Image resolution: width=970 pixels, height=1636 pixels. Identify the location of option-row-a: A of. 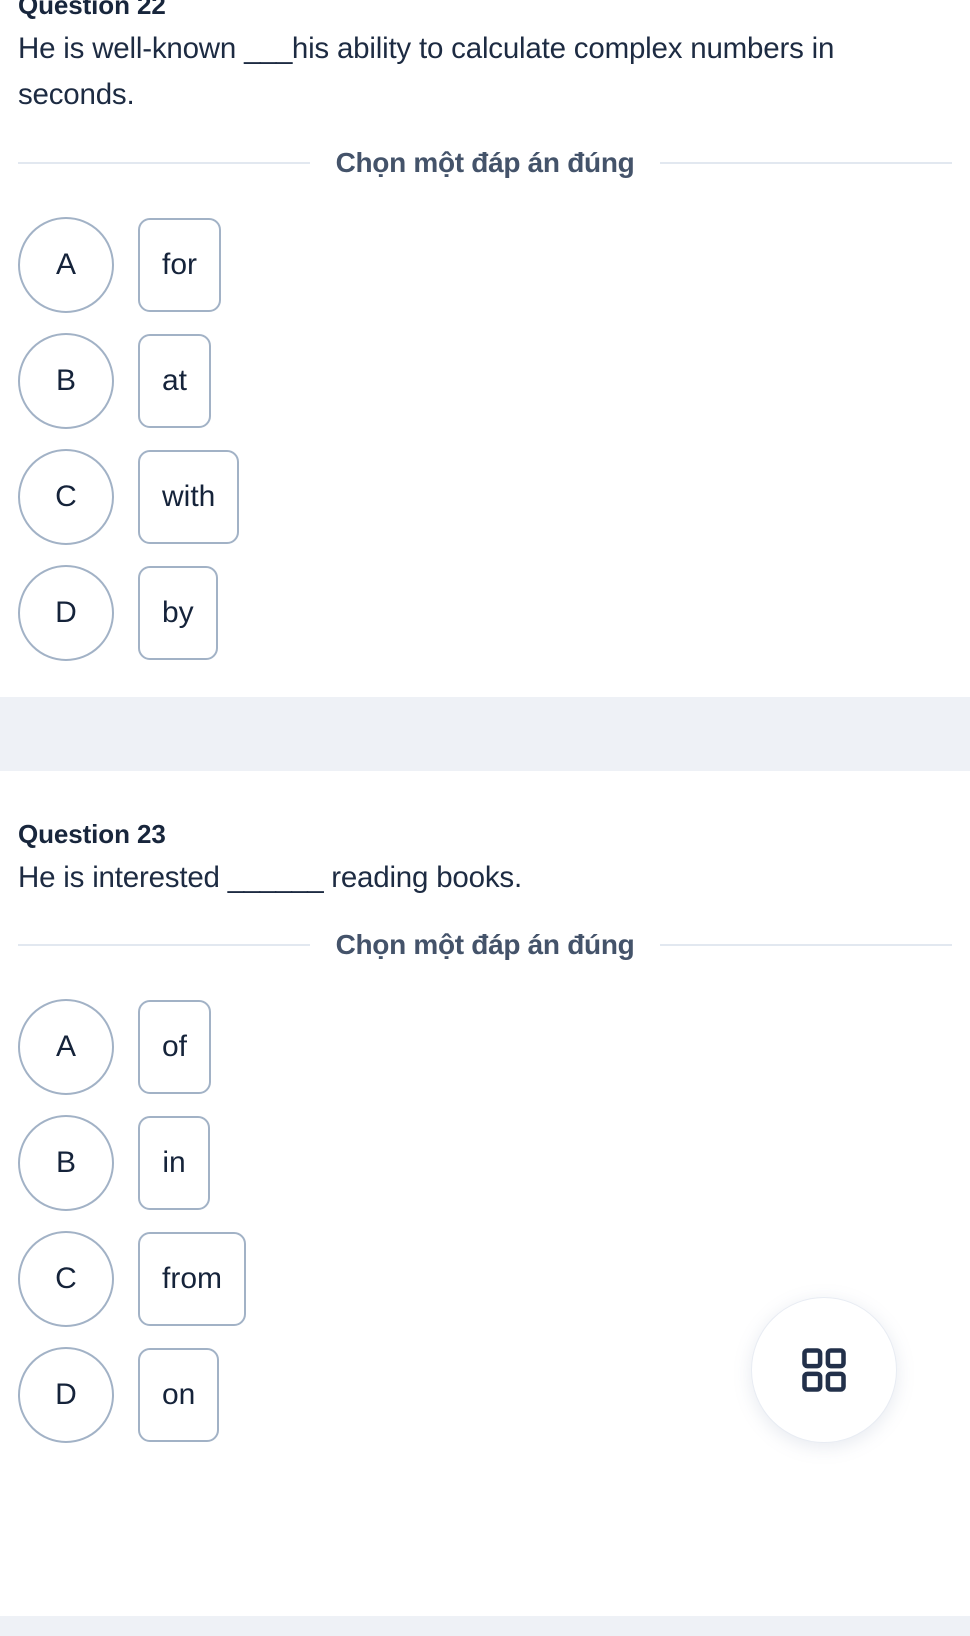
(485, 1047).